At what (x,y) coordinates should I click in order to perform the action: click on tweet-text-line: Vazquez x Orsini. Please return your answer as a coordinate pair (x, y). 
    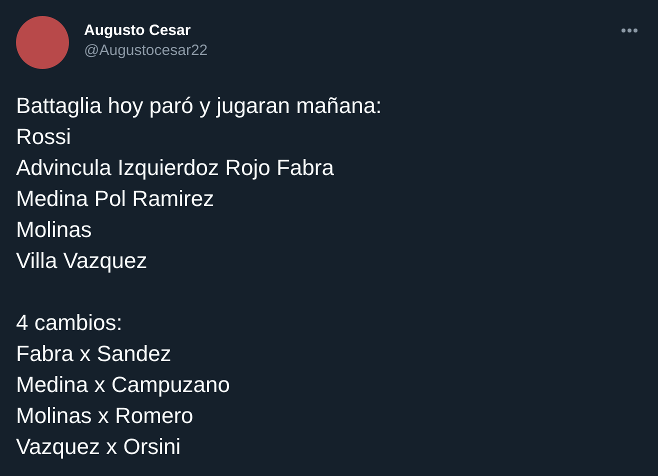
    Looking at the image, I should click on (99, 447).